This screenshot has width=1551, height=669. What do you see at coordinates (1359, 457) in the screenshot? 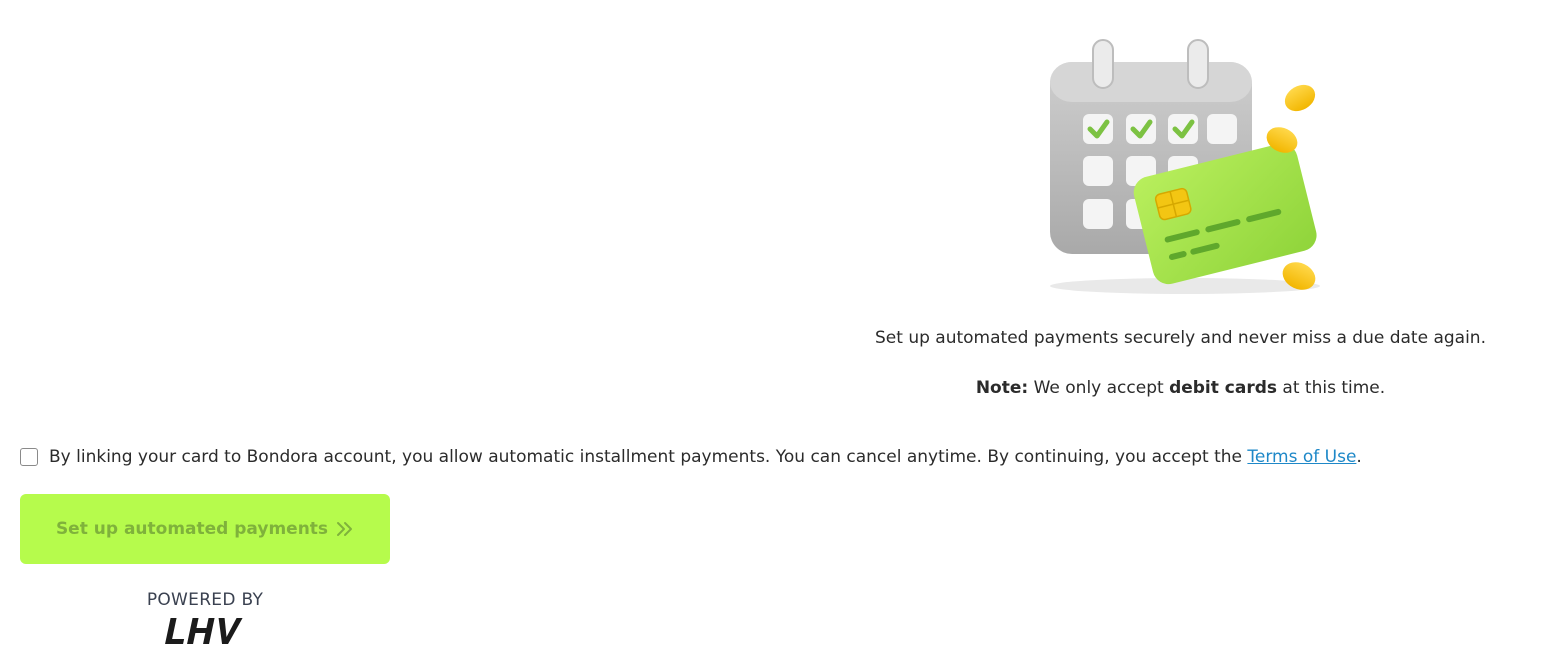
I see `consent-suffix: .` at bounding box center [1359, 457].